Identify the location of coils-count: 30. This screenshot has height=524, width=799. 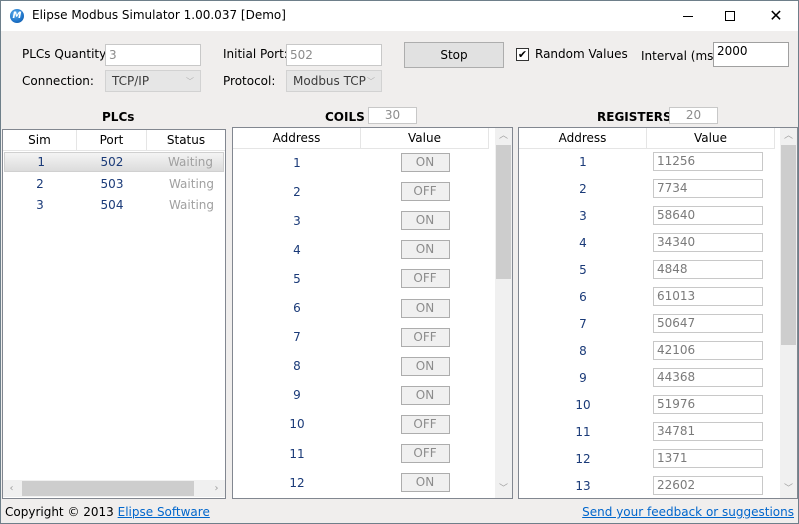
(392, 115).